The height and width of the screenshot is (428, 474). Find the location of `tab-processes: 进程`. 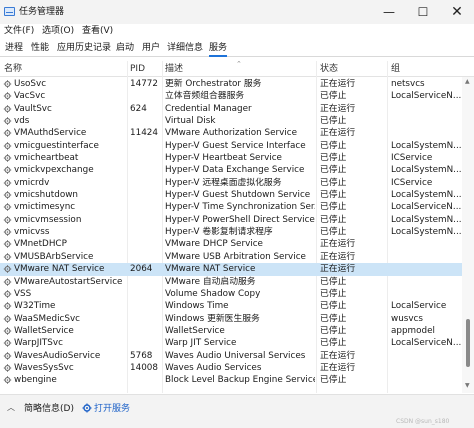

tab-processes: 进程 is located at coordinates (14, 48).